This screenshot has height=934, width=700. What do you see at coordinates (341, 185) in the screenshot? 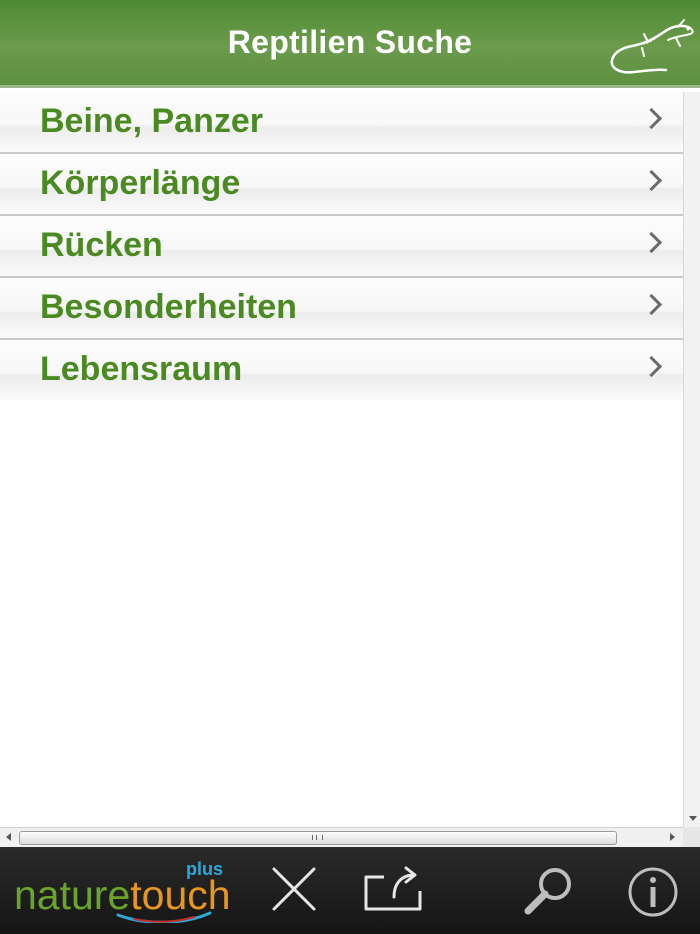
I see `list-item-koerperlaenge: Körperlänge` at bounding box center [341, 185].